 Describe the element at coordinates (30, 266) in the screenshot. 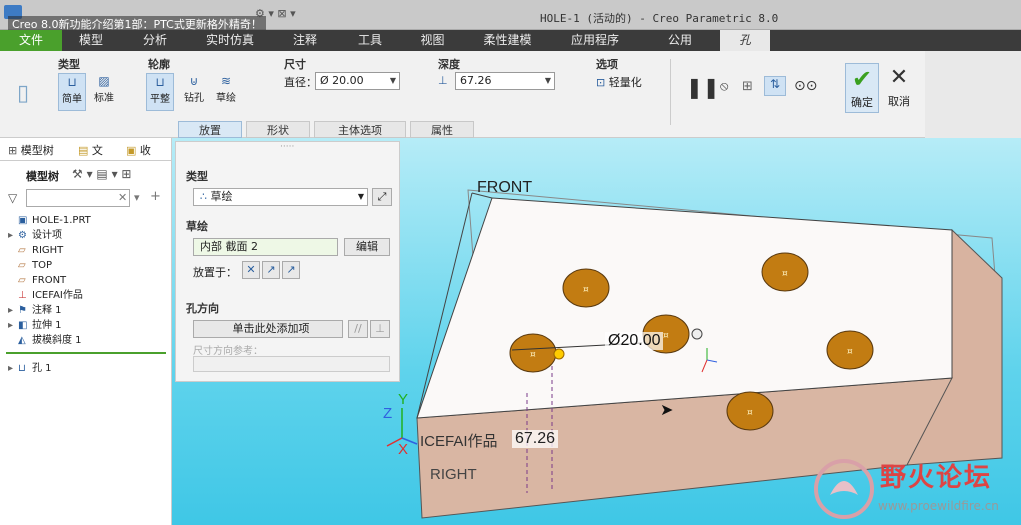

I see `tree-item-top: ▱ TOP` at that location.